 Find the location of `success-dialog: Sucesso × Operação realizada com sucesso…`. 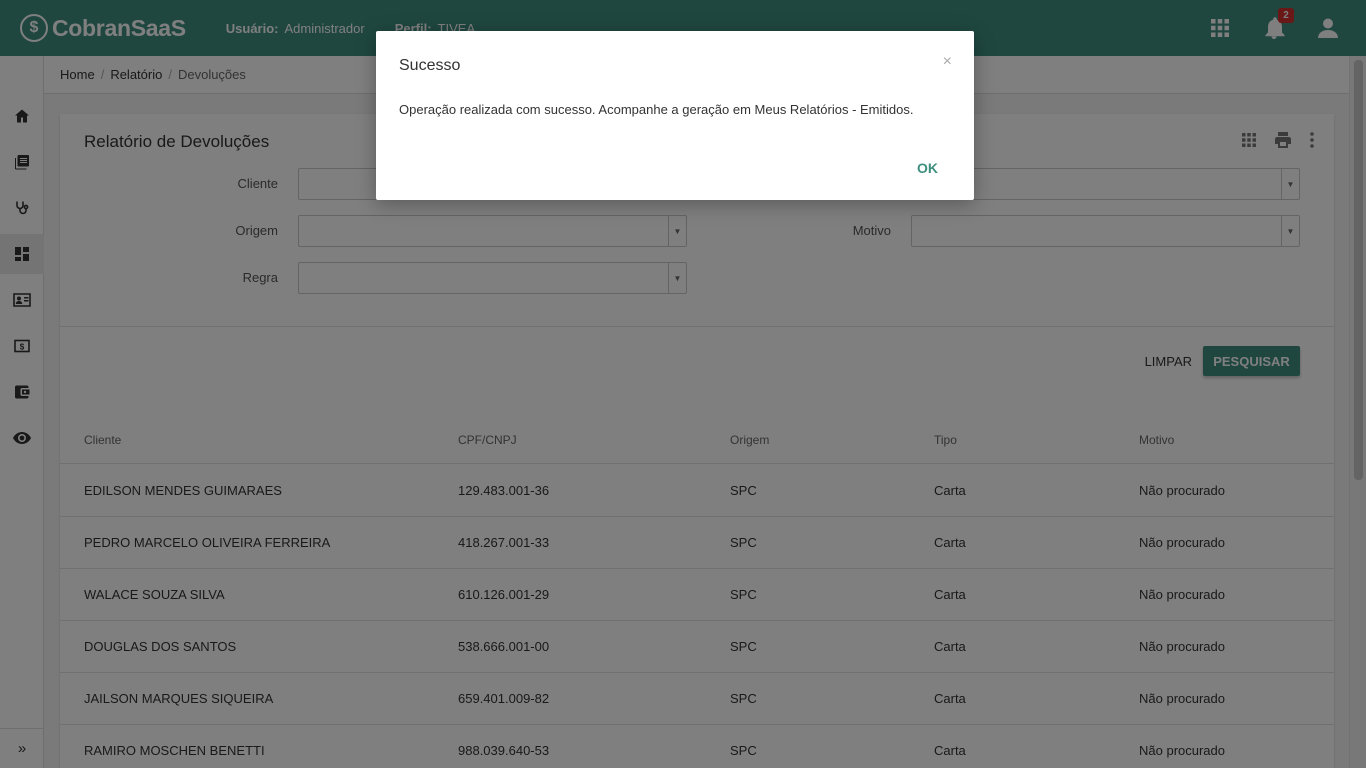

success-dialog: Sucesso × Operação realizada com sucesso… is located at coordinates (675, 115).